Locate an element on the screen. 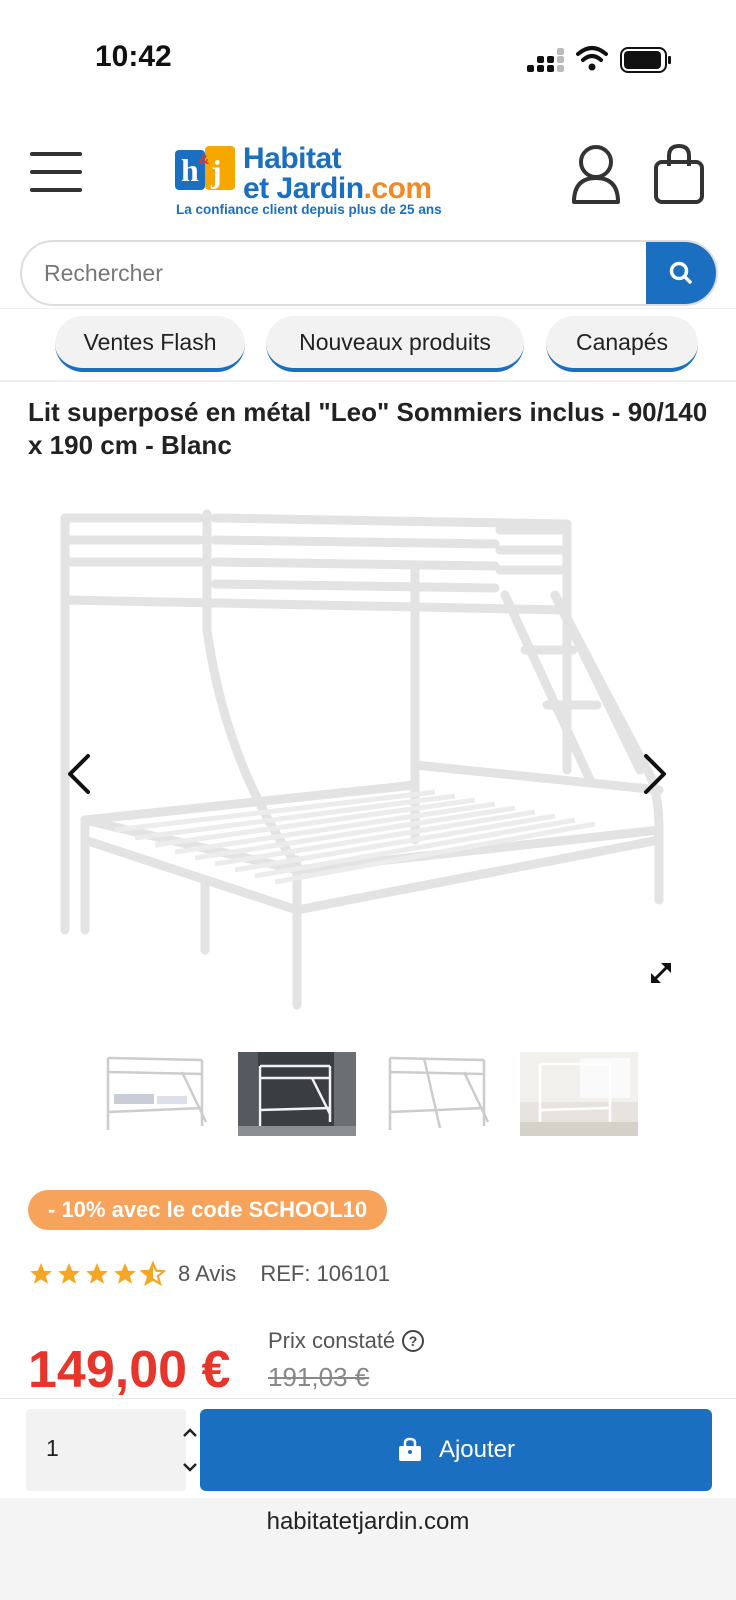 This screenshot has height=1600, width=736. chip-canapes: Canapés is located at coordinates (622, 344).